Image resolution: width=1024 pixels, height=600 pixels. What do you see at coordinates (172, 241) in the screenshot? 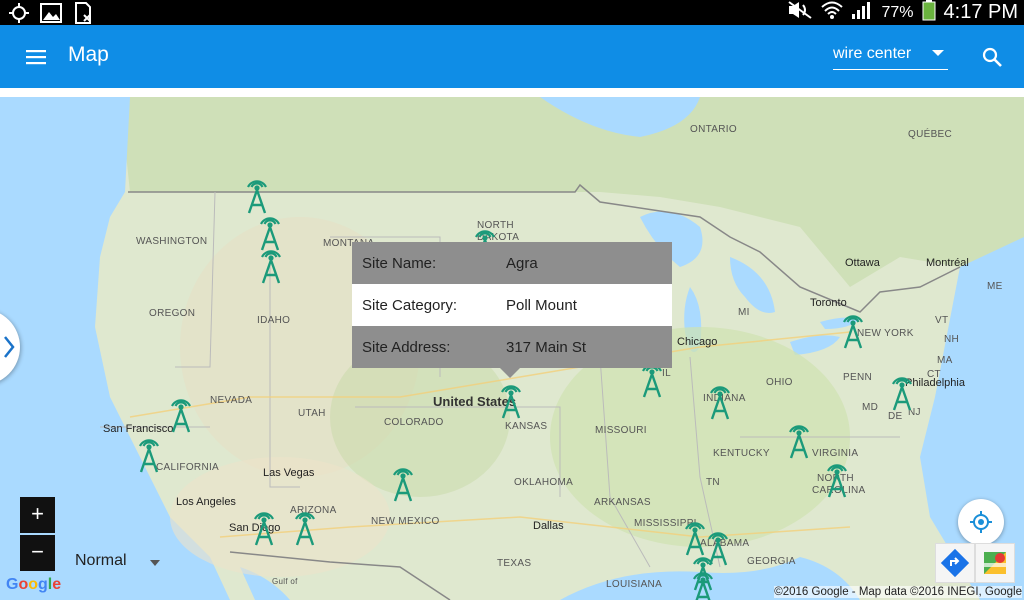
I see `map-label-washington: WASHINGTON` at bounding box center [172, 241].